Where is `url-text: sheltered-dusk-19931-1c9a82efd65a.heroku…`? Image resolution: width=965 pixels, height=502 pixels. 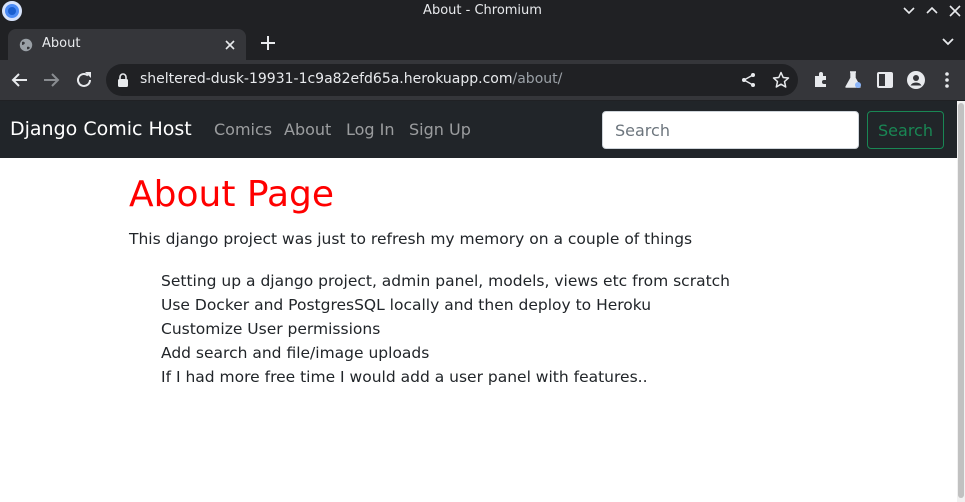 url-text: sheltered-dusk-19931-1c9a82efd65a.heroku… is located at coordinates (351, 79).